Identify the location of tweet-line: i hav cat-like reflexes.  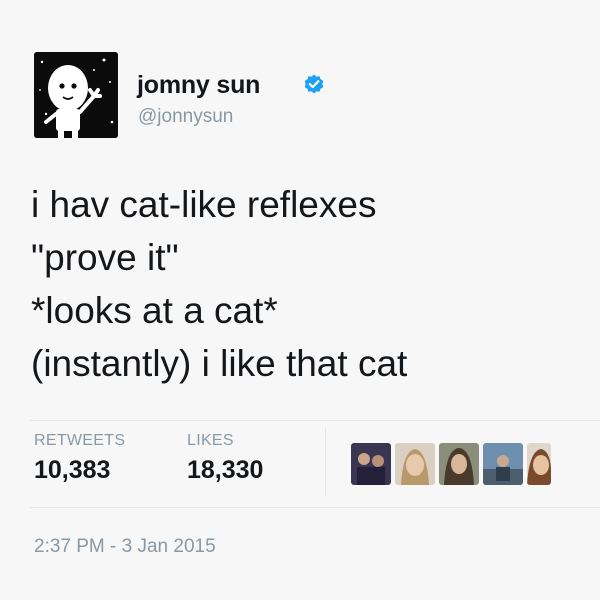
(204, 204).